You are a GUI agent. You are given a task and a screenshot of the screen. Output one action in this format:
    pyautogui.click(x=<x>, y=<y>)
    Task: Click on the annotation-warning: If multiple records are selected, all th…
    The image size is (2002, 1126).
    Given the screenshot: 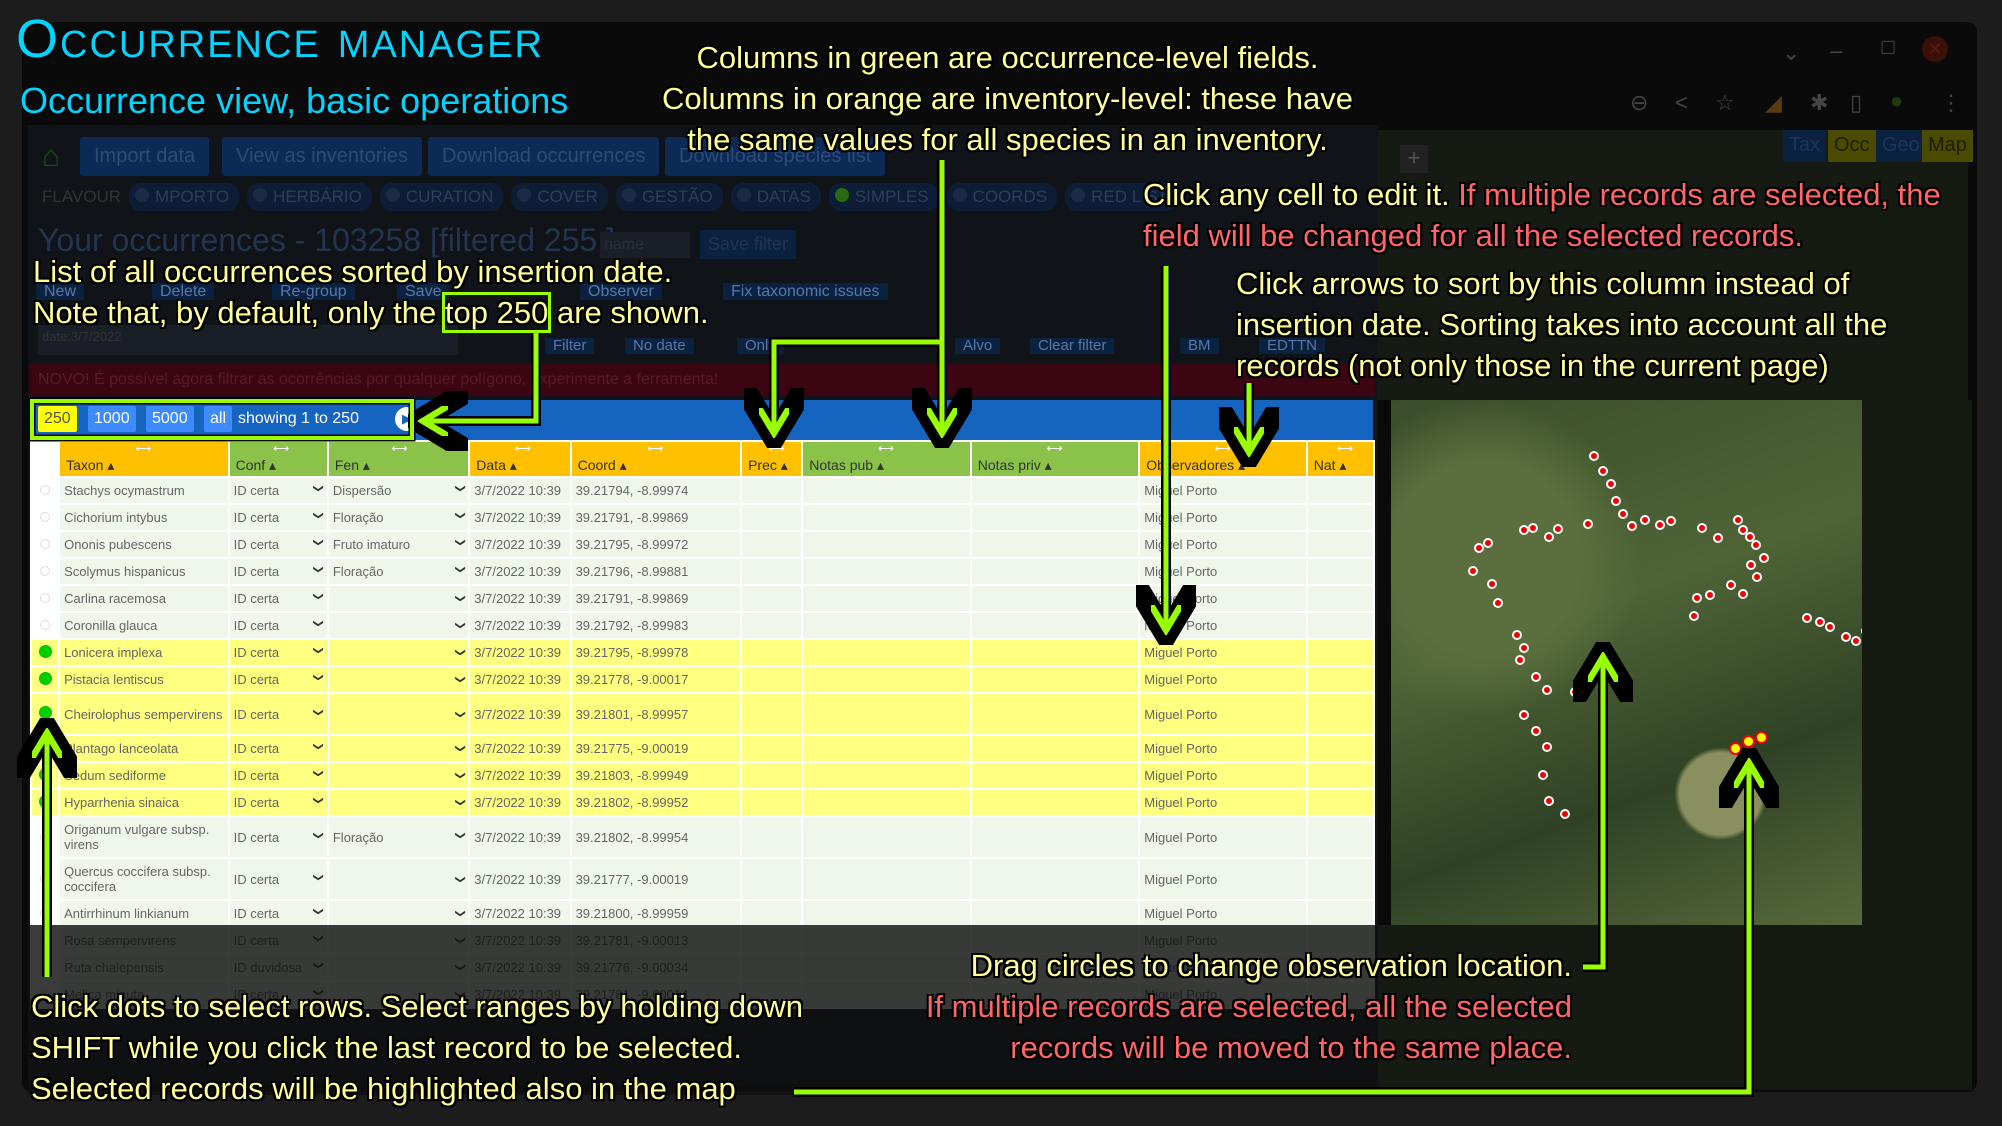 What is the action you would take?
    pyautogui.click(x=1248, y=1006)
    